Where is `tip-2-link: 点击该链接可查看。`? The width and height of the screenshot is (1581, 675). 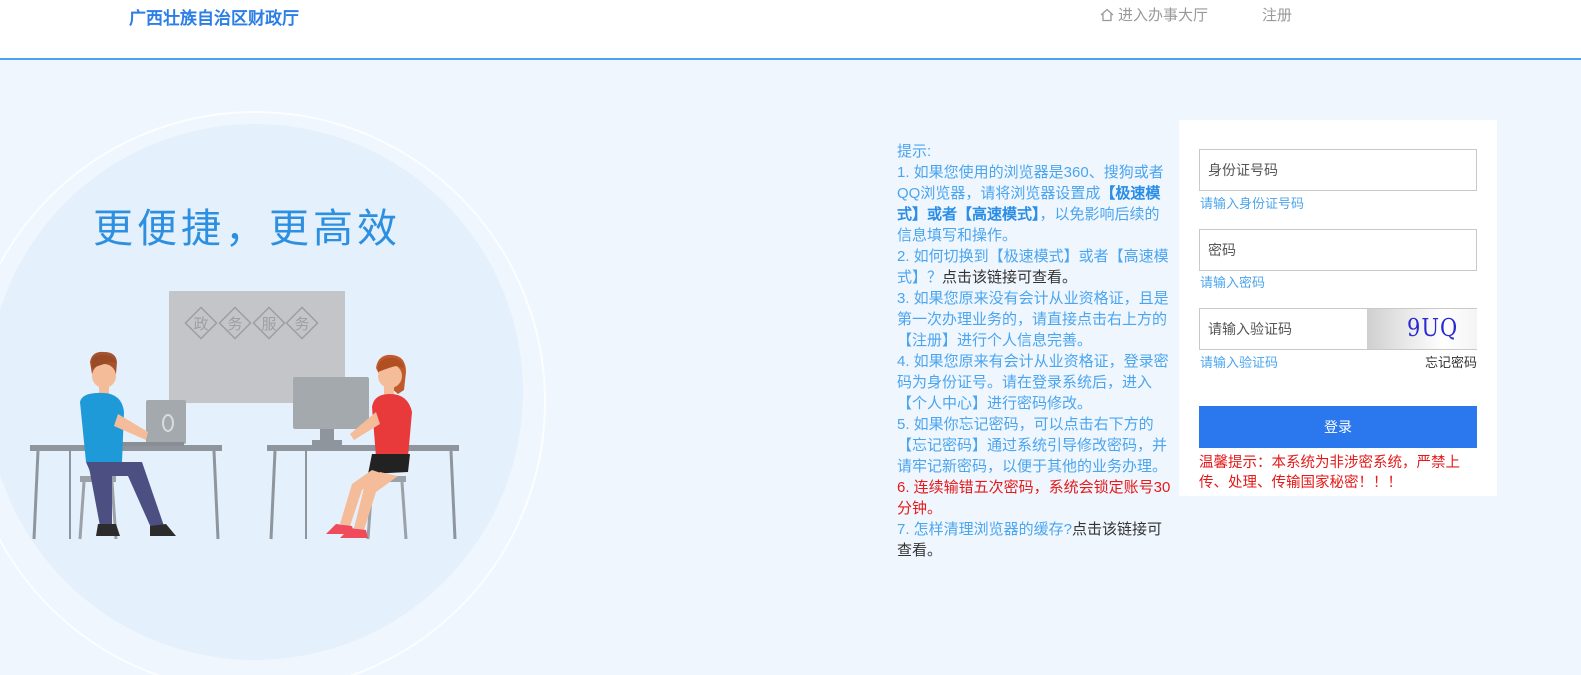
tip-2-link: 点击该链接可查看。 is located at coordinates (1009, 277).